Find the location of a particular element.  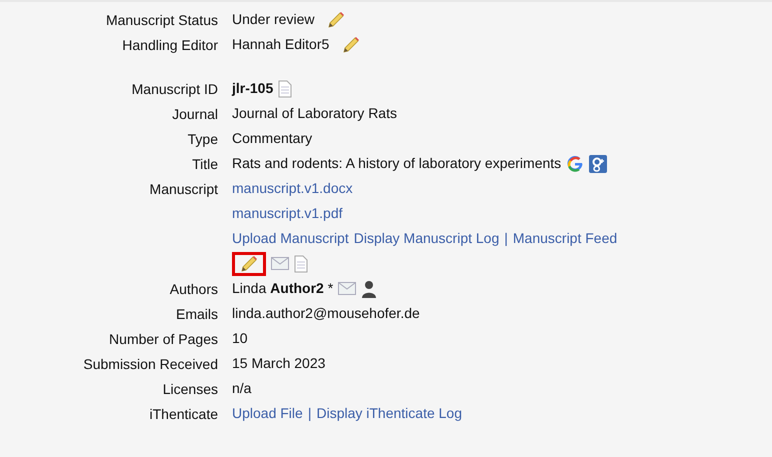

link: manuscript.v1.pdf is located at coordinates (287, 213).